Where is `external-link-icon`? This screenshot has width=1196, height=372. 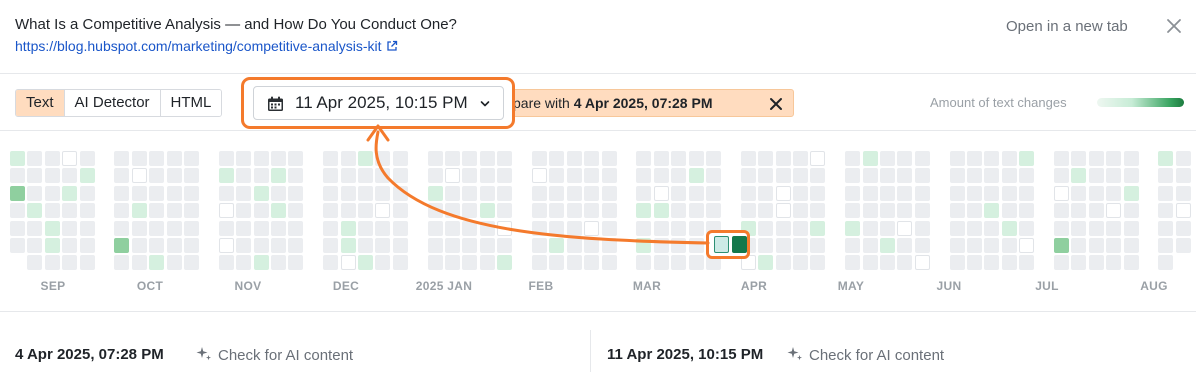
external-link-icon is located at coordinates (392, 46).